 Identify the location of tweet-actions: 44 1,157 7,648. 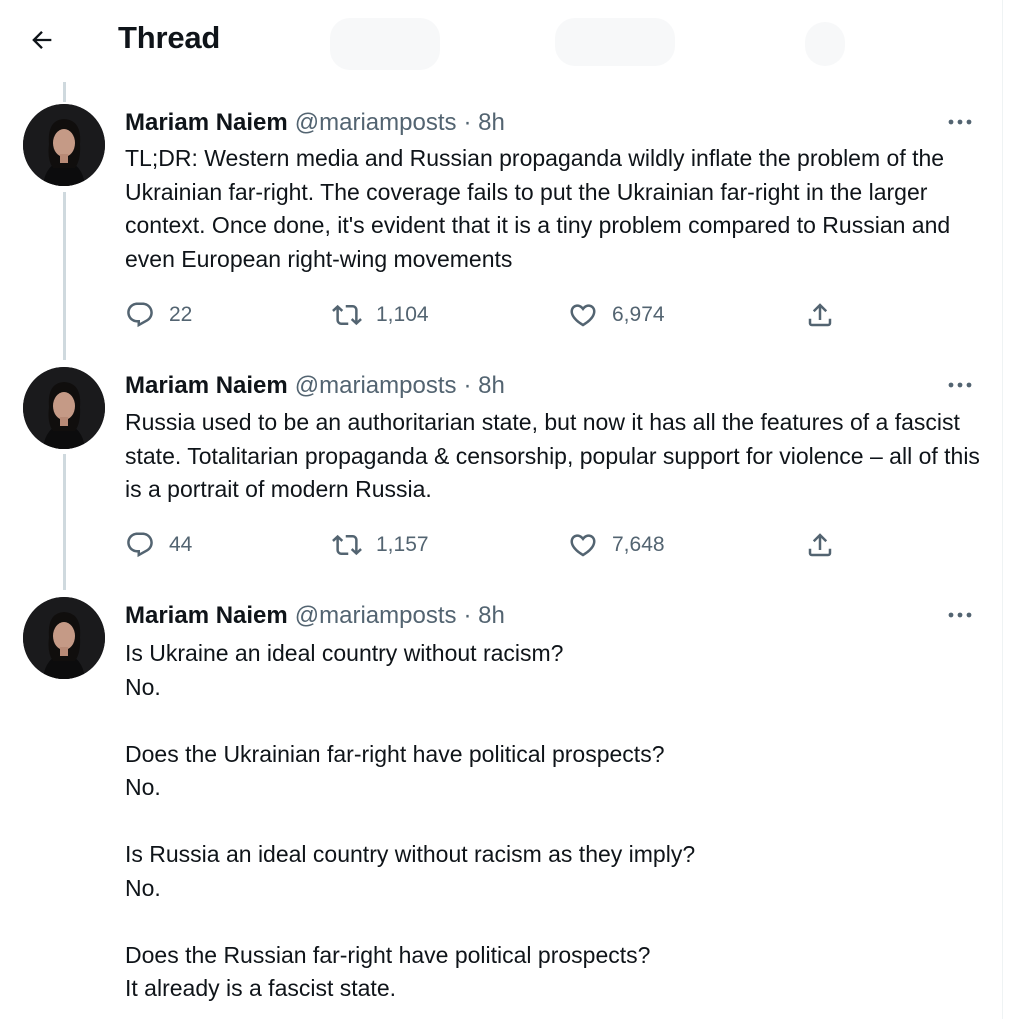
(490, 545).